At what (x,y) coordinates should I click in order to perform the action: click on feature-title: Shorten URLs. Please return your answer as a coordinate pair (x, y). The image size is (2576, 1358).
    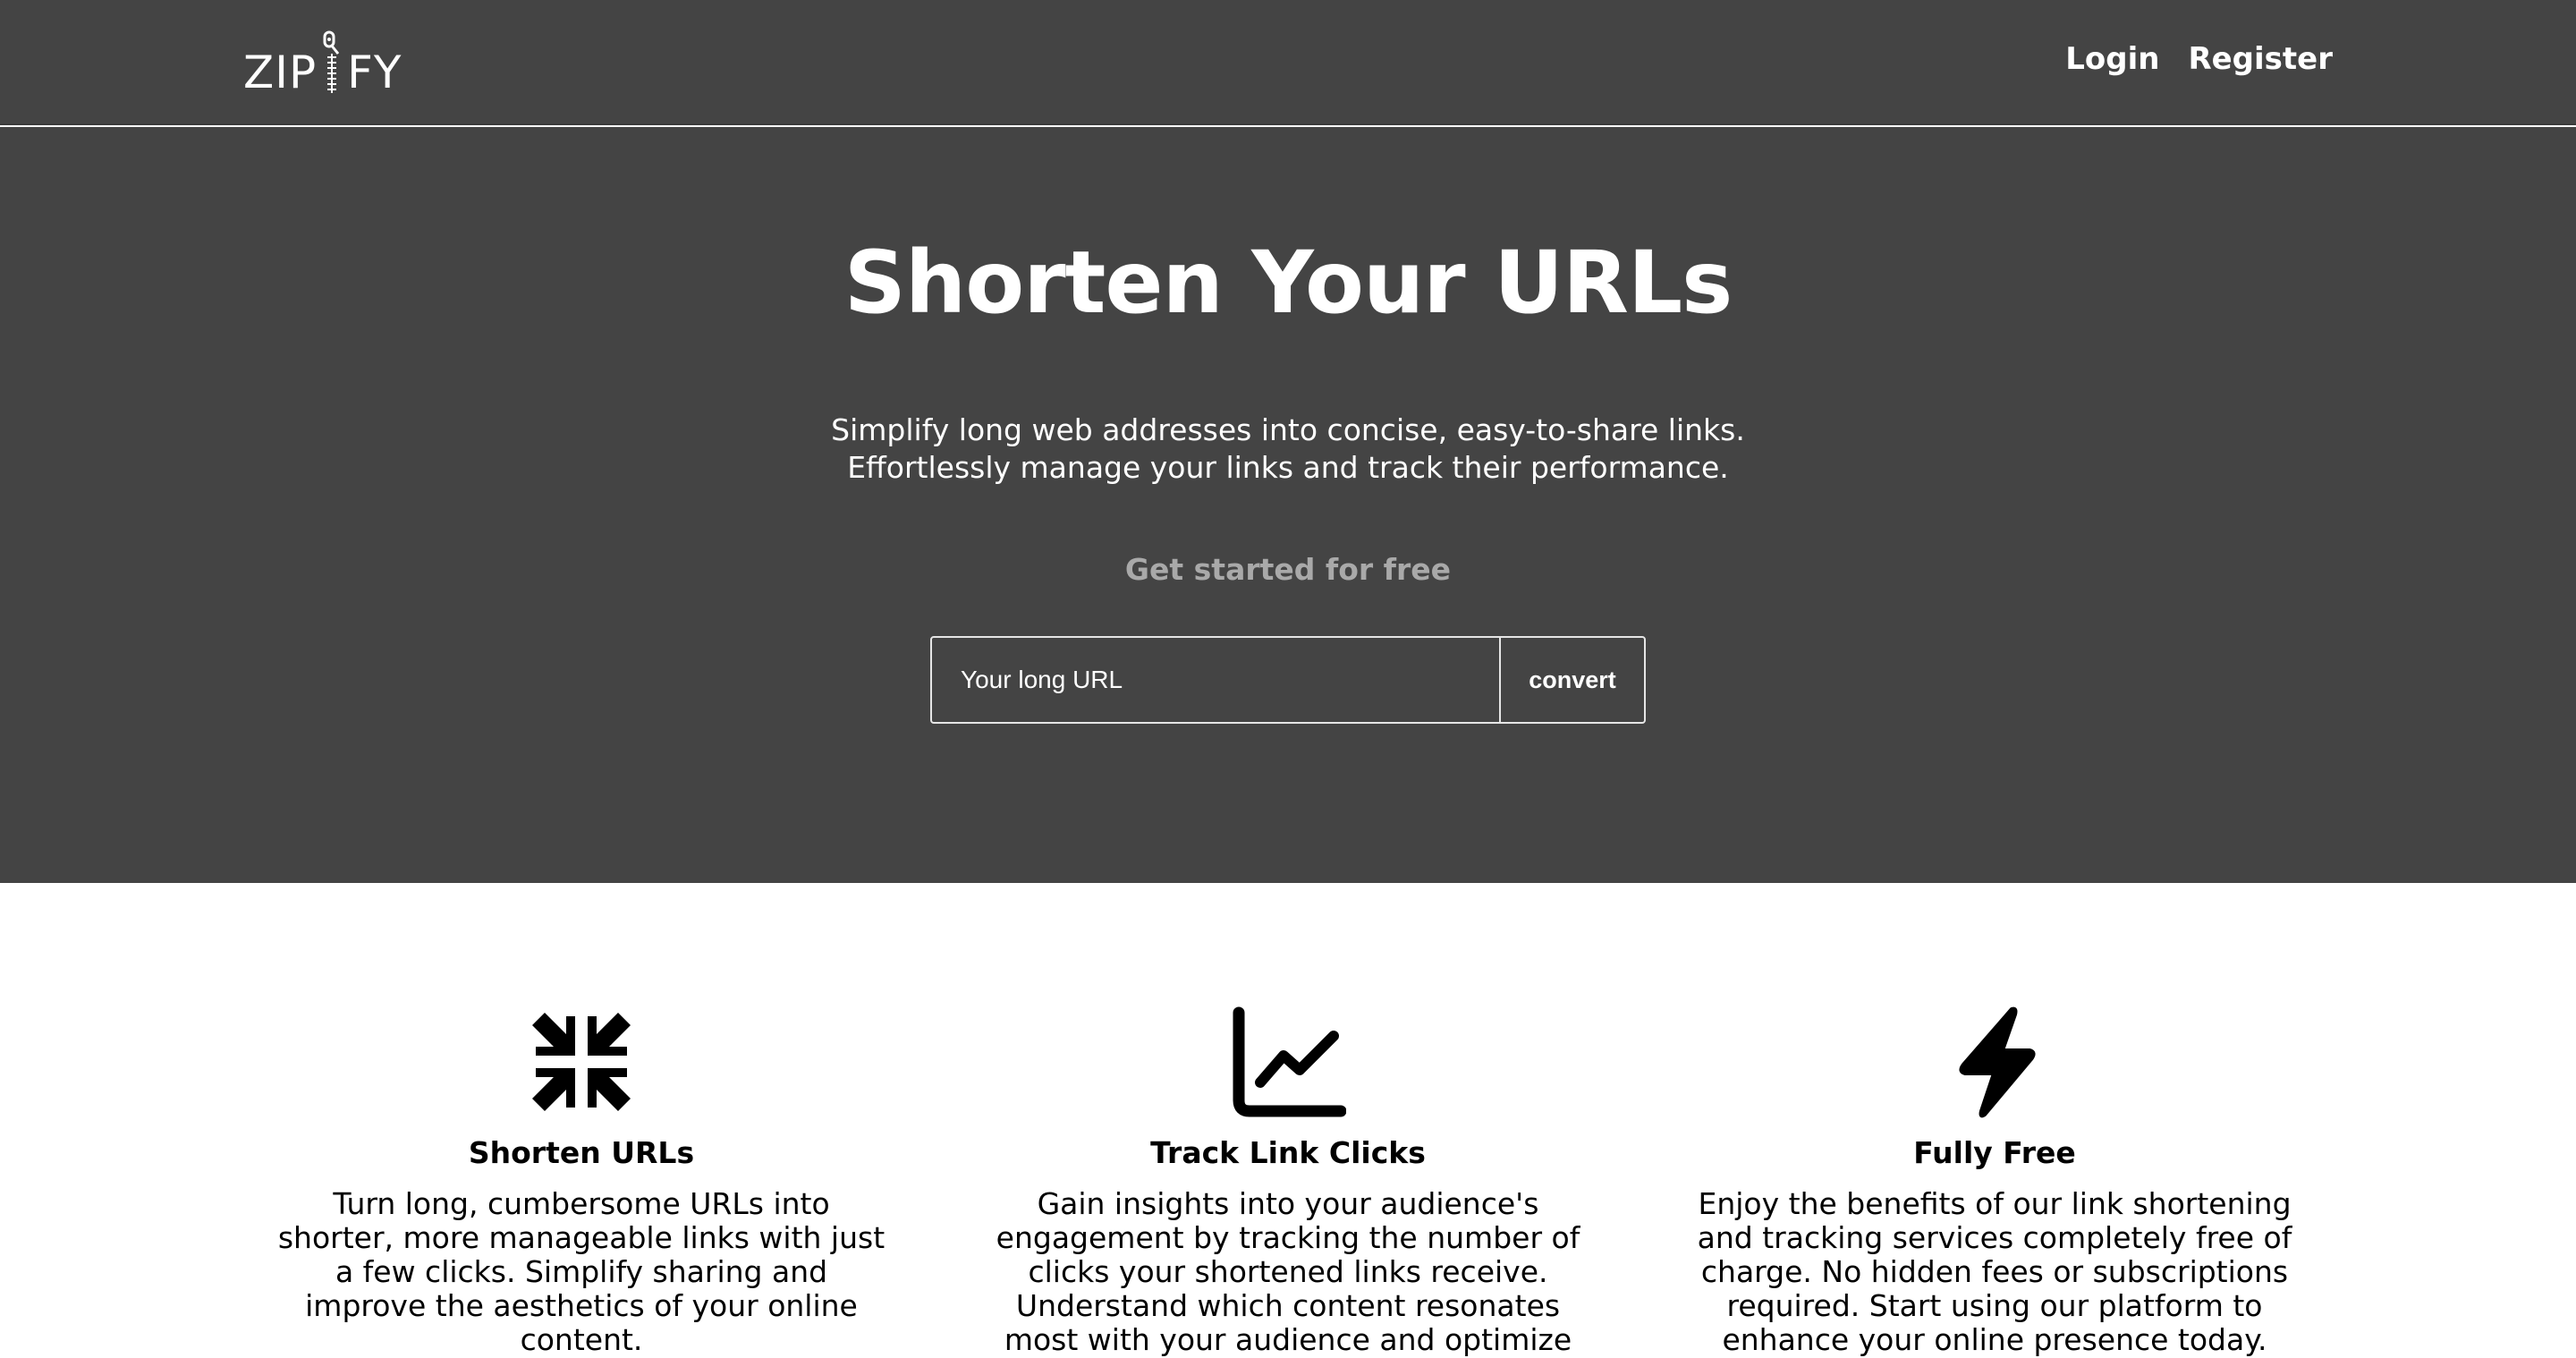
    Looking at the image, I should click on (581, 1152).